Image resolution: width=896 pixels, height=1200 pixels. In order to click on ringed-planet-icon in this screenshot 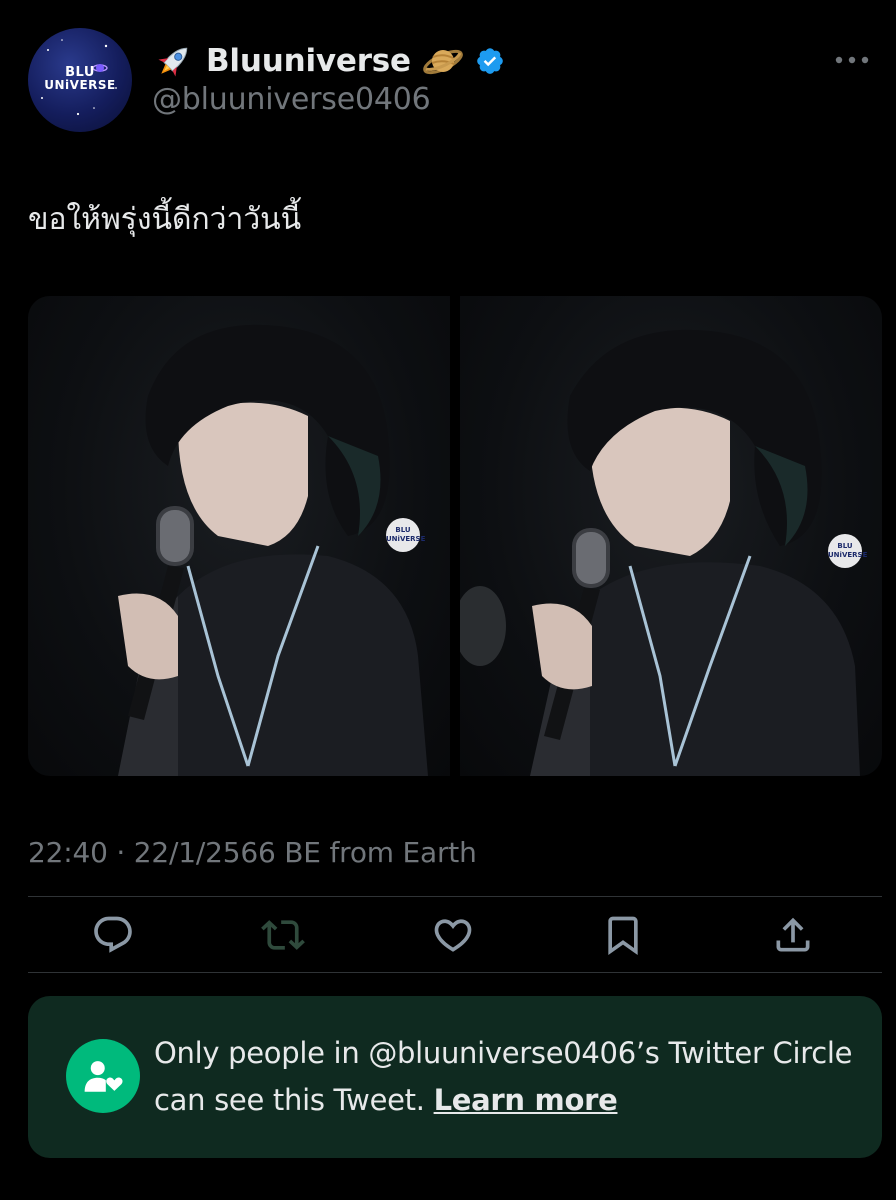, I will do `click(443, 62)`.